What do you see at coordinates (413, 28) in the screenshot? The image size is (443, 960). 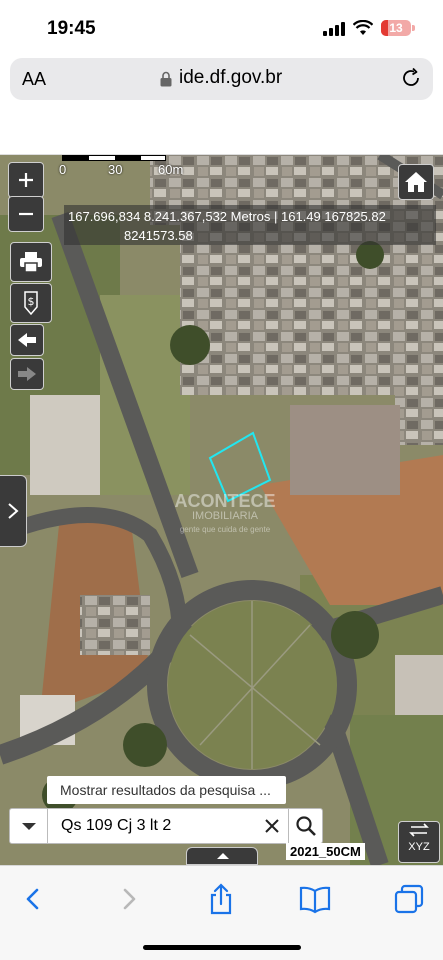 I see `battery-tip` at bounding box center [413, 28].